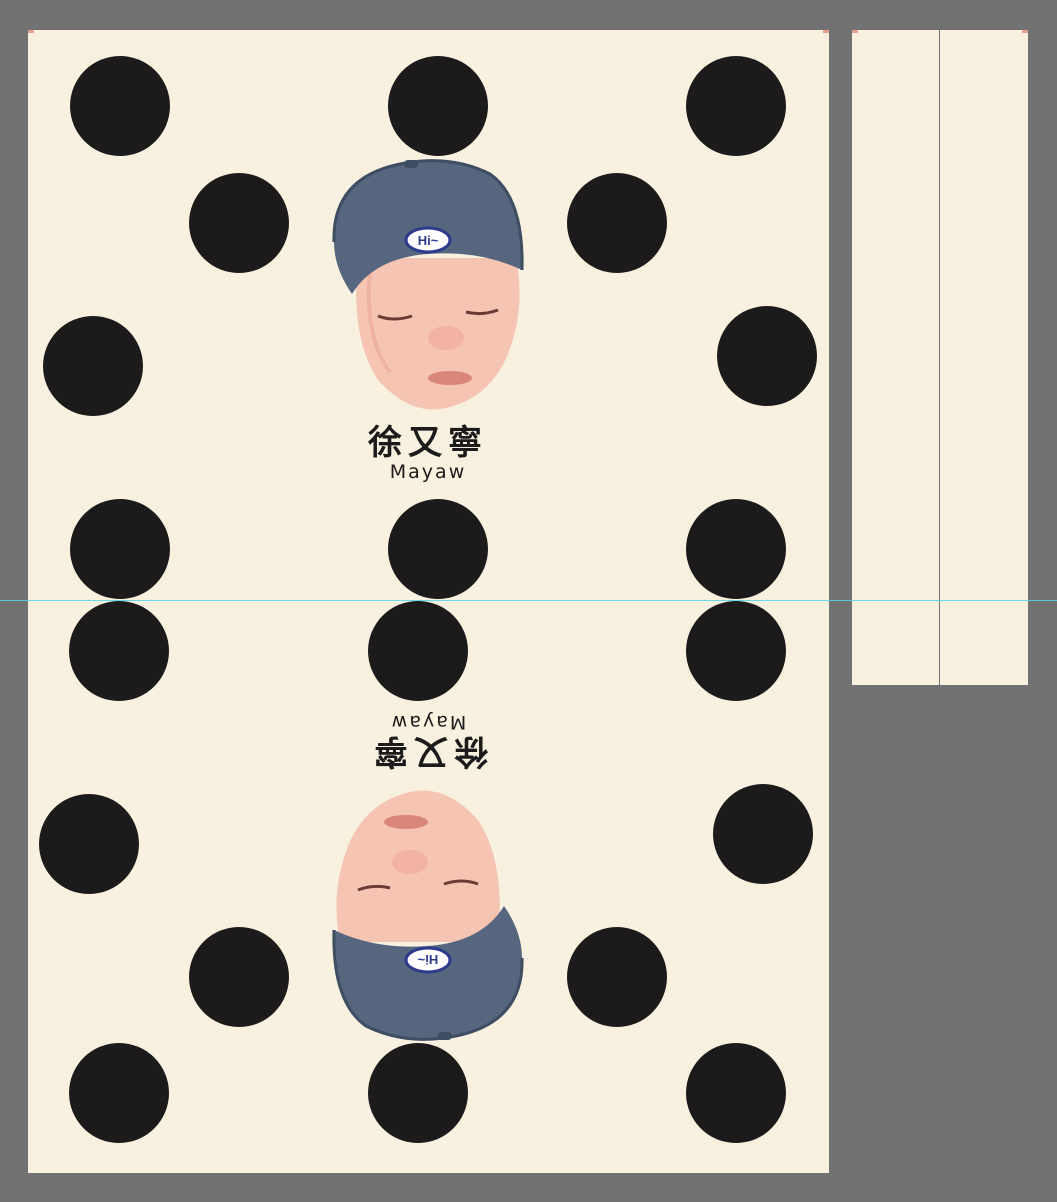 This screenshot has width=1057, height=1202. What do you see at coordinates (428, 912) in the screenshot?
I see `baby-face-image-rotated: Hi~` at bounding box center [428, 912].